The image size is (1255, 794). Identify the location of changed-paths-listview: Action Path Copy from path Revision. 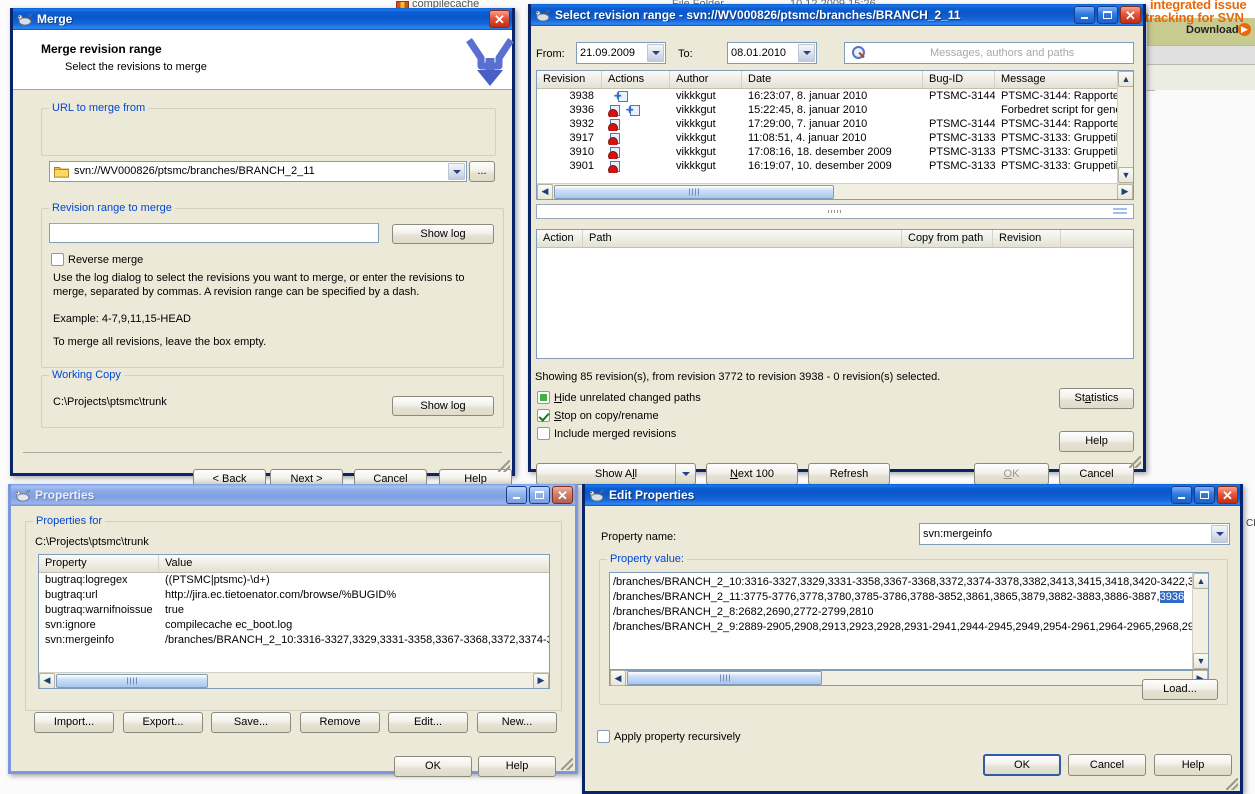
(835, 294).